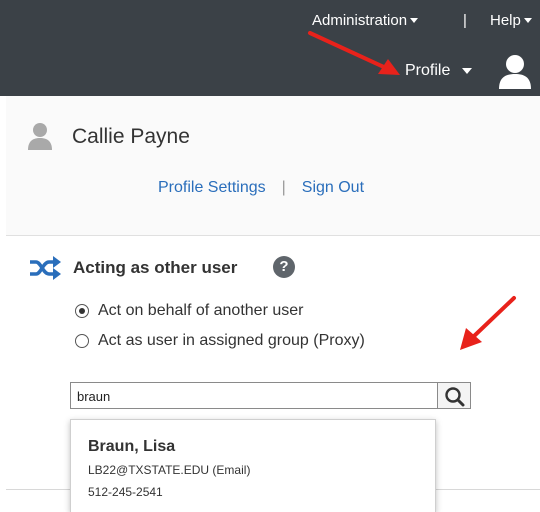 This screenshot has width=540, height=512. What do you see at coordinates (428, 70) in the screenshot?
I see `profile-label: Profile` at bounding box center [428, 70].